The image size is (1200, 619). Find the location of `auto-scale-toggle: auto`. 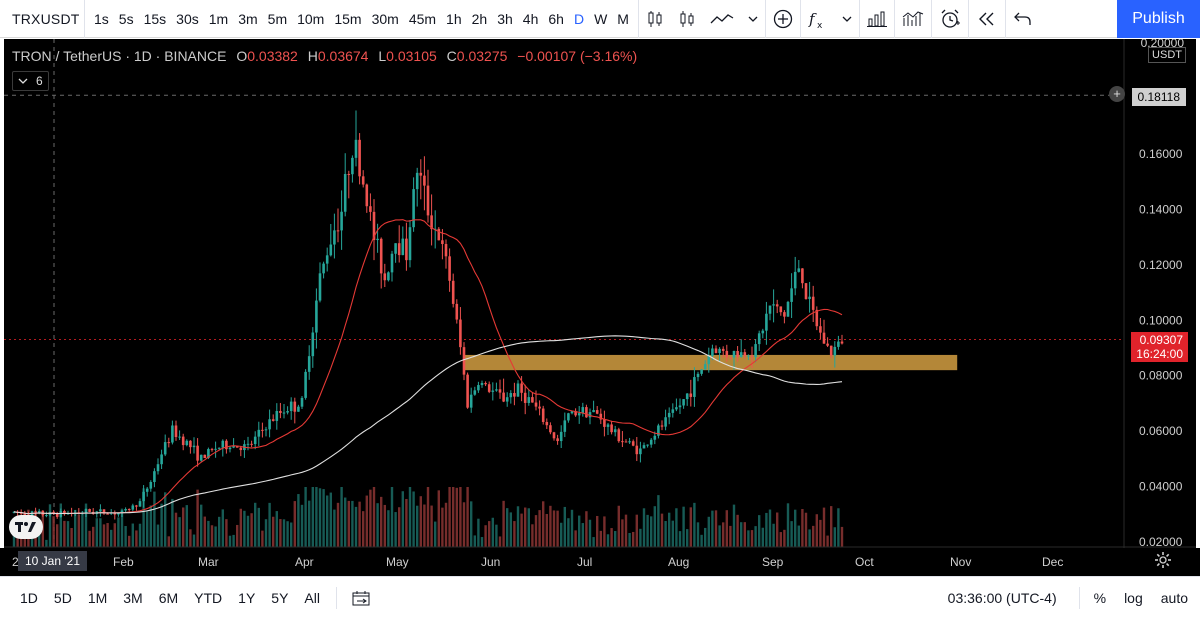

auto-scale-toggle: auto is located at coordinates (1176, 598).